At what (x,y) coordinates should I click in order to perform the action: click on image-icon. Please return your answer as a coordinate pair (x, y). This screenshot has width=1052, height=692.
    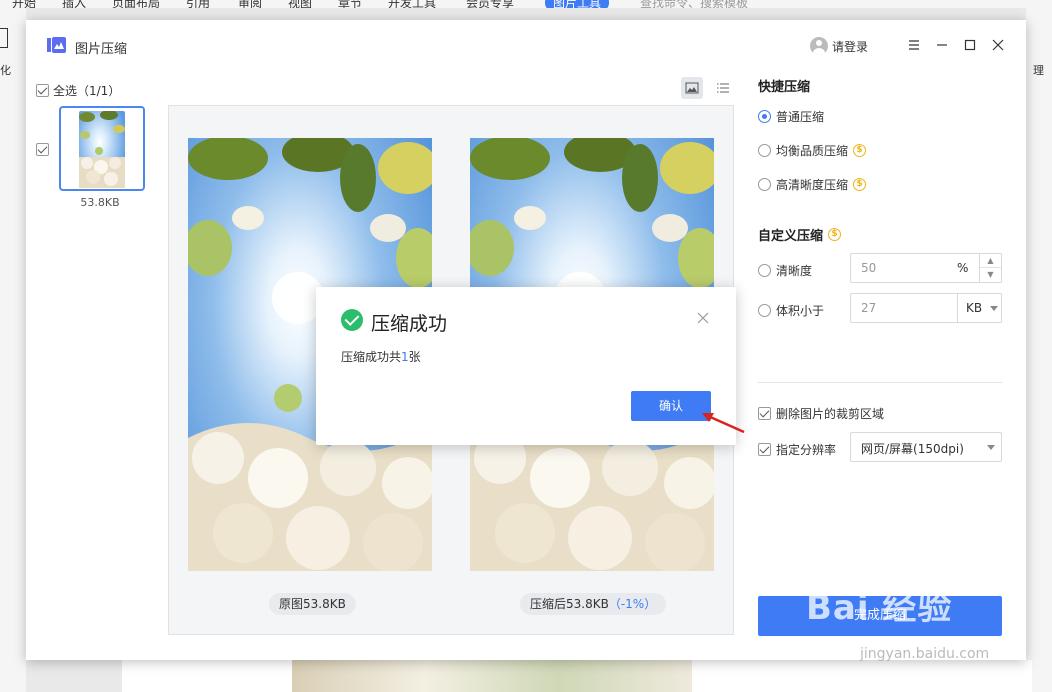
    Looking at the image, I should click on (692, 88).